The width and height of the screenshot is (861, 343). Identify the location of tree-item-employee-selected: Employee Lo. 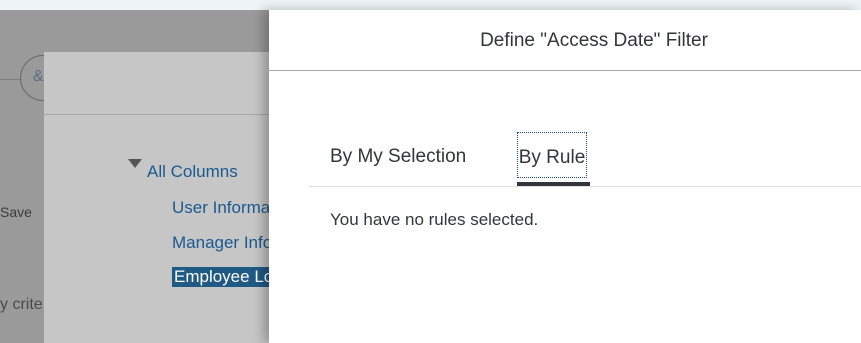
(224, 277).